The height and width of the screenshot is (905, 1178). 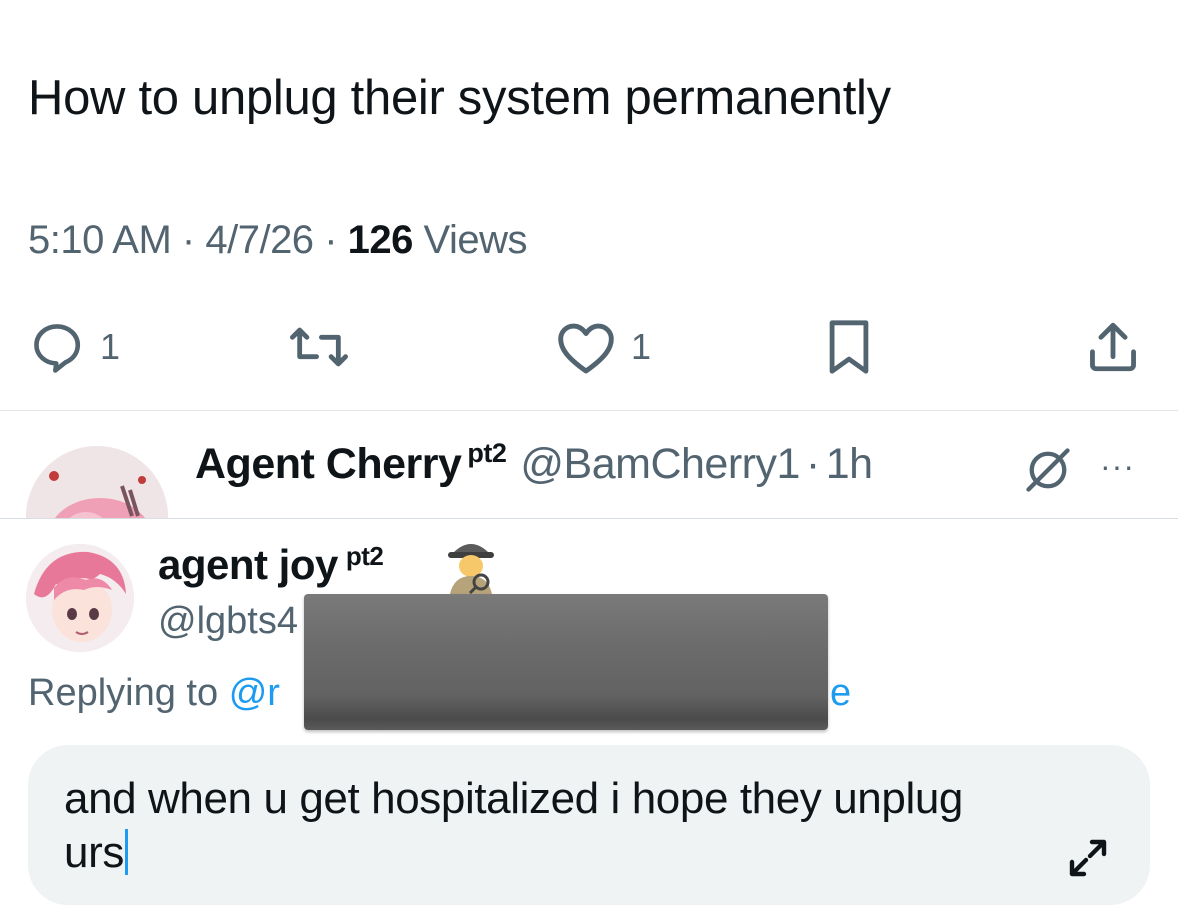 I want to click on retweet-button, so click(x=319, y=347).